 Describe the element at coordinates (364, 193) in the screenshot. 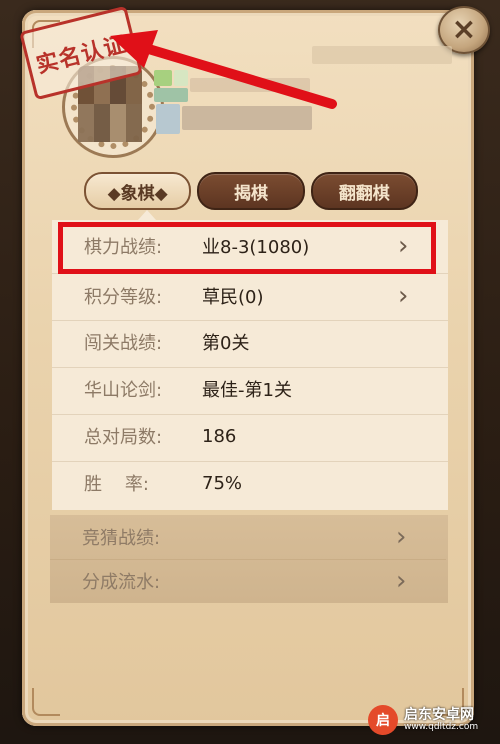

I see `tab-label: 翻翻棋` at that location.